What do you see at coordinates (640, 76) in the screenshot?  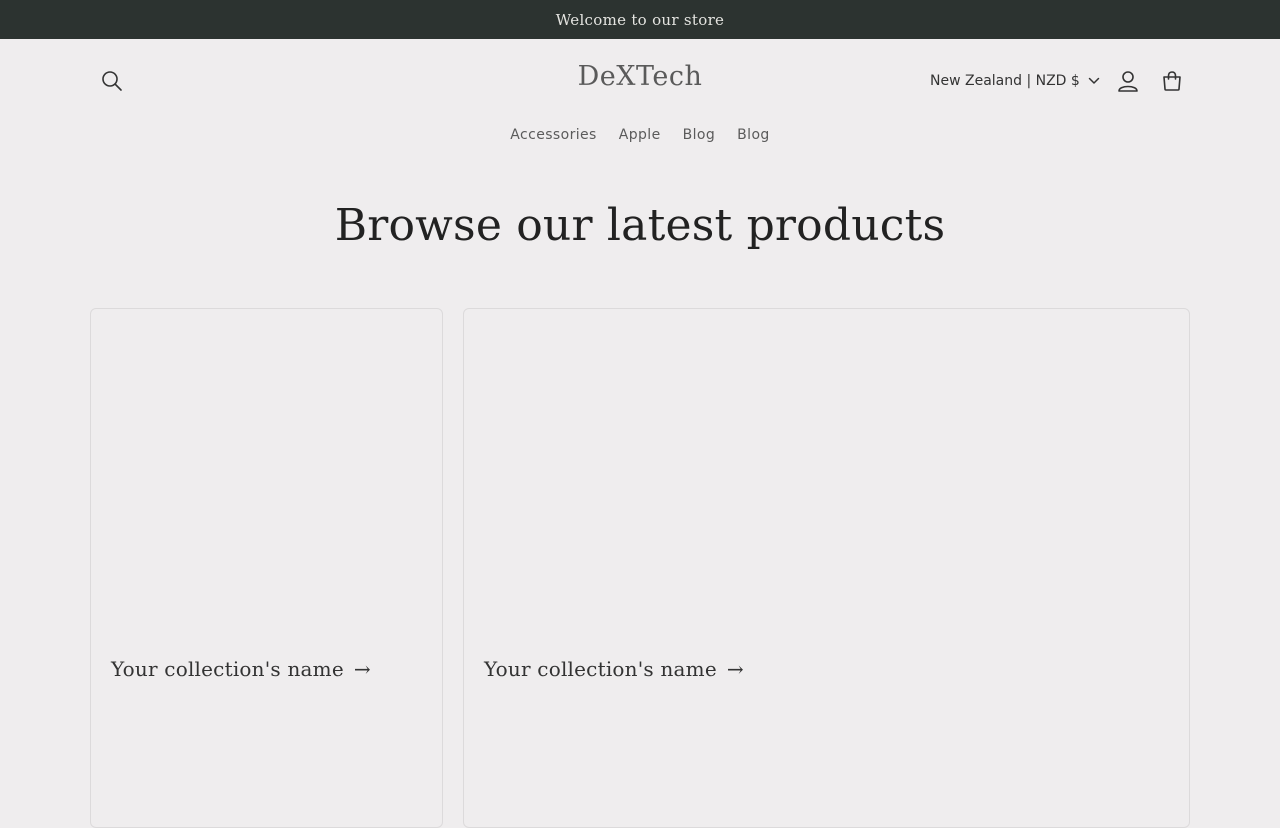 I see `store-logo: DeXTech` at bounding box center [640, 76].